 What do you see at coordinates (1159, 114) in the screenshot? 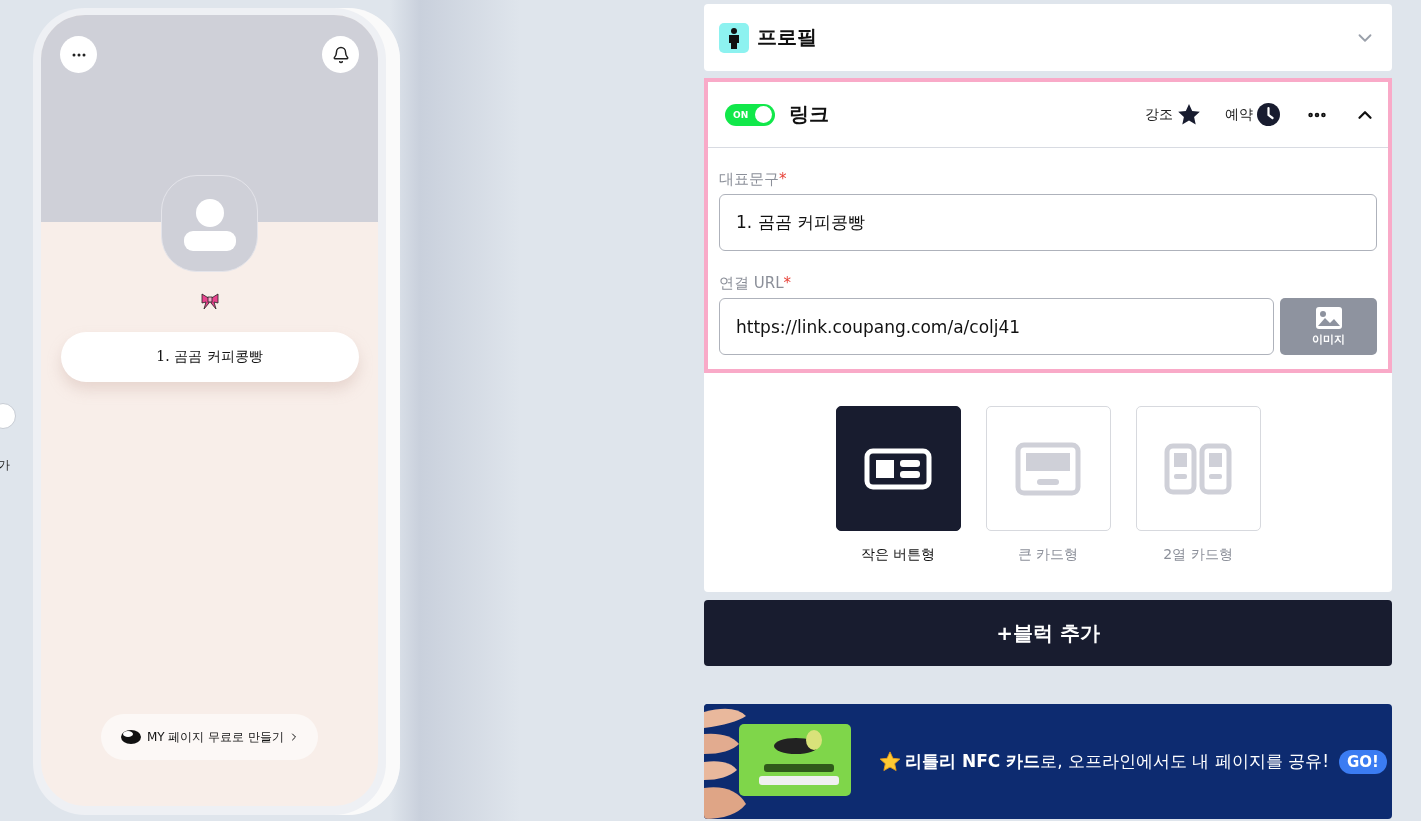
I see `action-label: 강조` at bounding box center [1159, 114].